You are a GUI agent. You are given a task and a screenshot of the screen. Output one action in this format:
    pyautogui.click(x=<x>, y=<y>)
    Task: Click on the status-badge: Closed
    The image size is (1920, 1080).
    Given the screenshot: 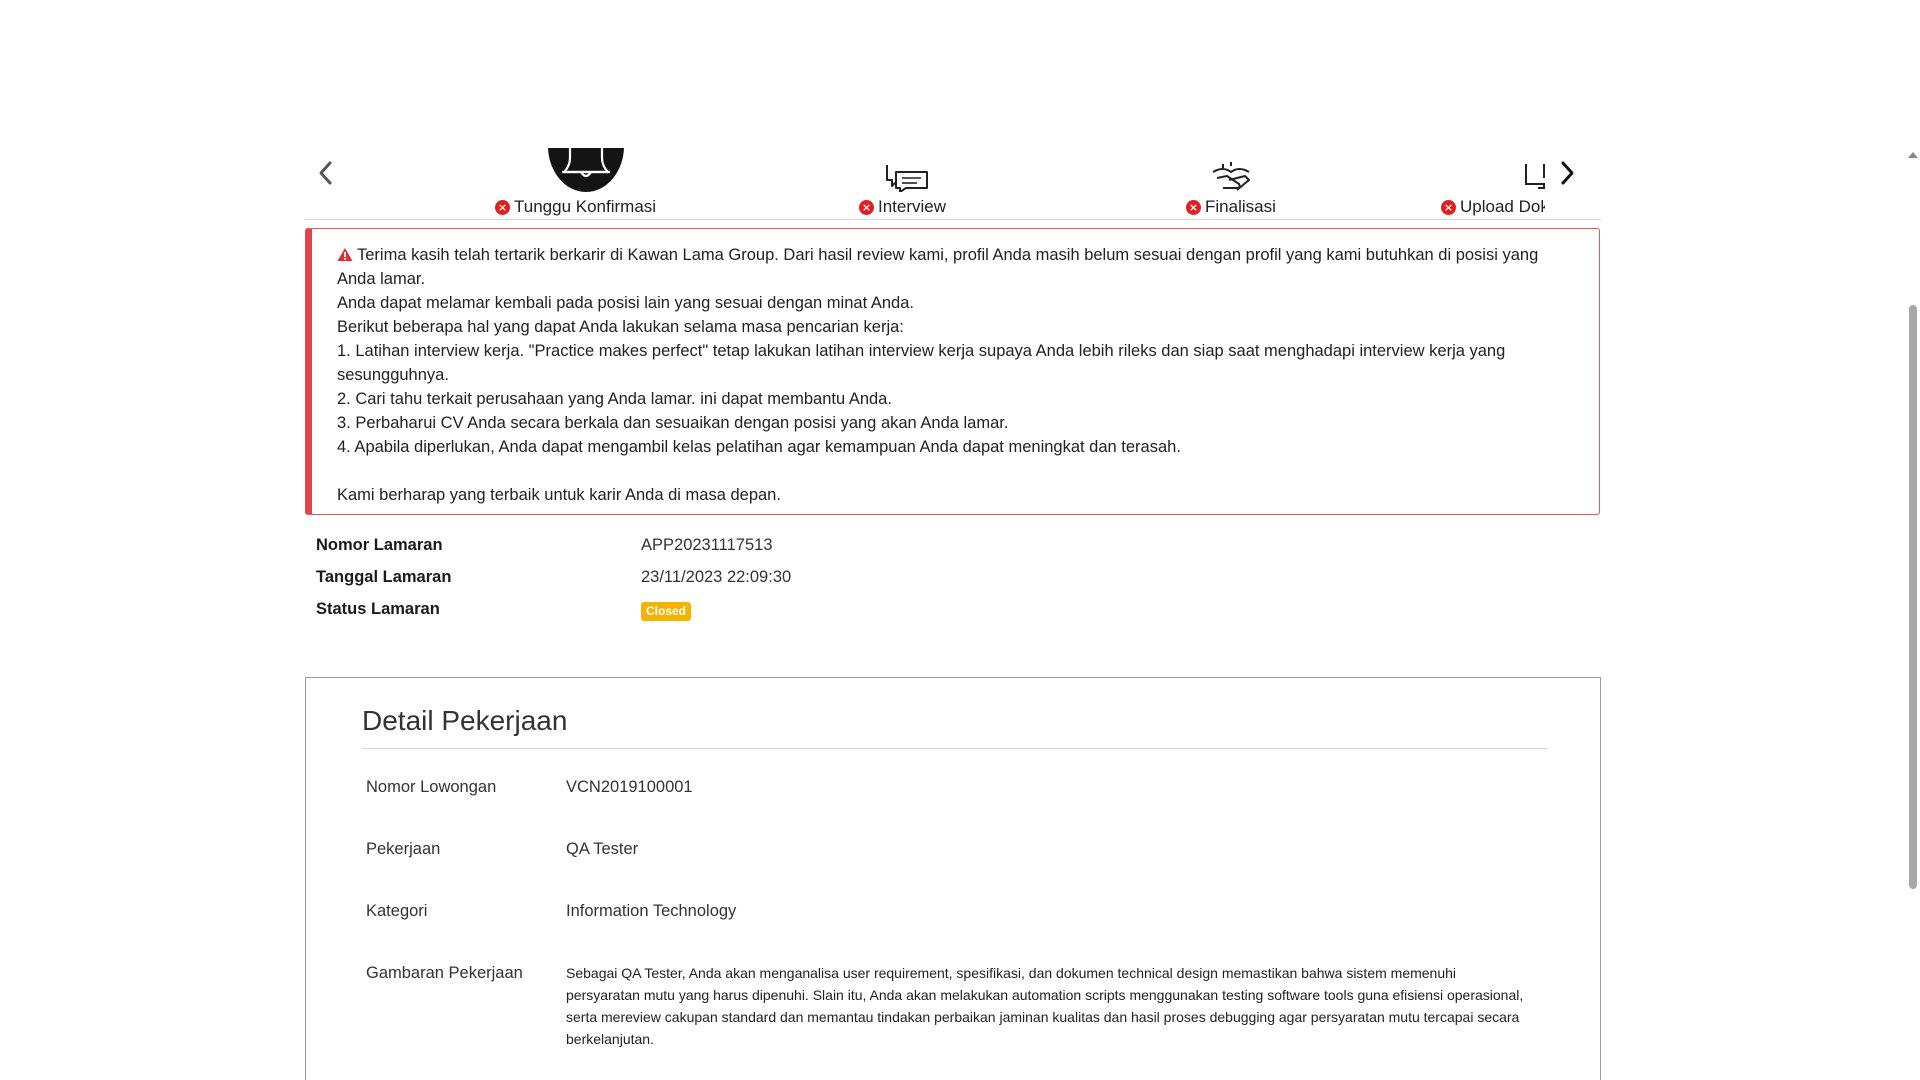 What is the action you would take?
    pyautogui.click(x=666, y=611)
    